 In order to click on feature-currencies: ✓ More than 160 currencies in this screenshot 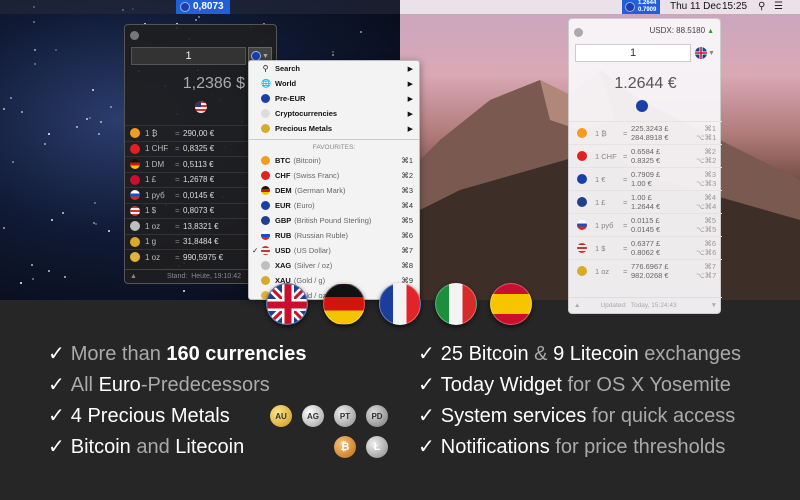, I will do `click(177, 354)`.